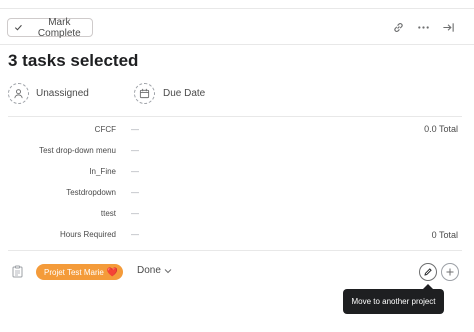  I want to click on mark-complete-button: Mark Complete, so click(50, 27).